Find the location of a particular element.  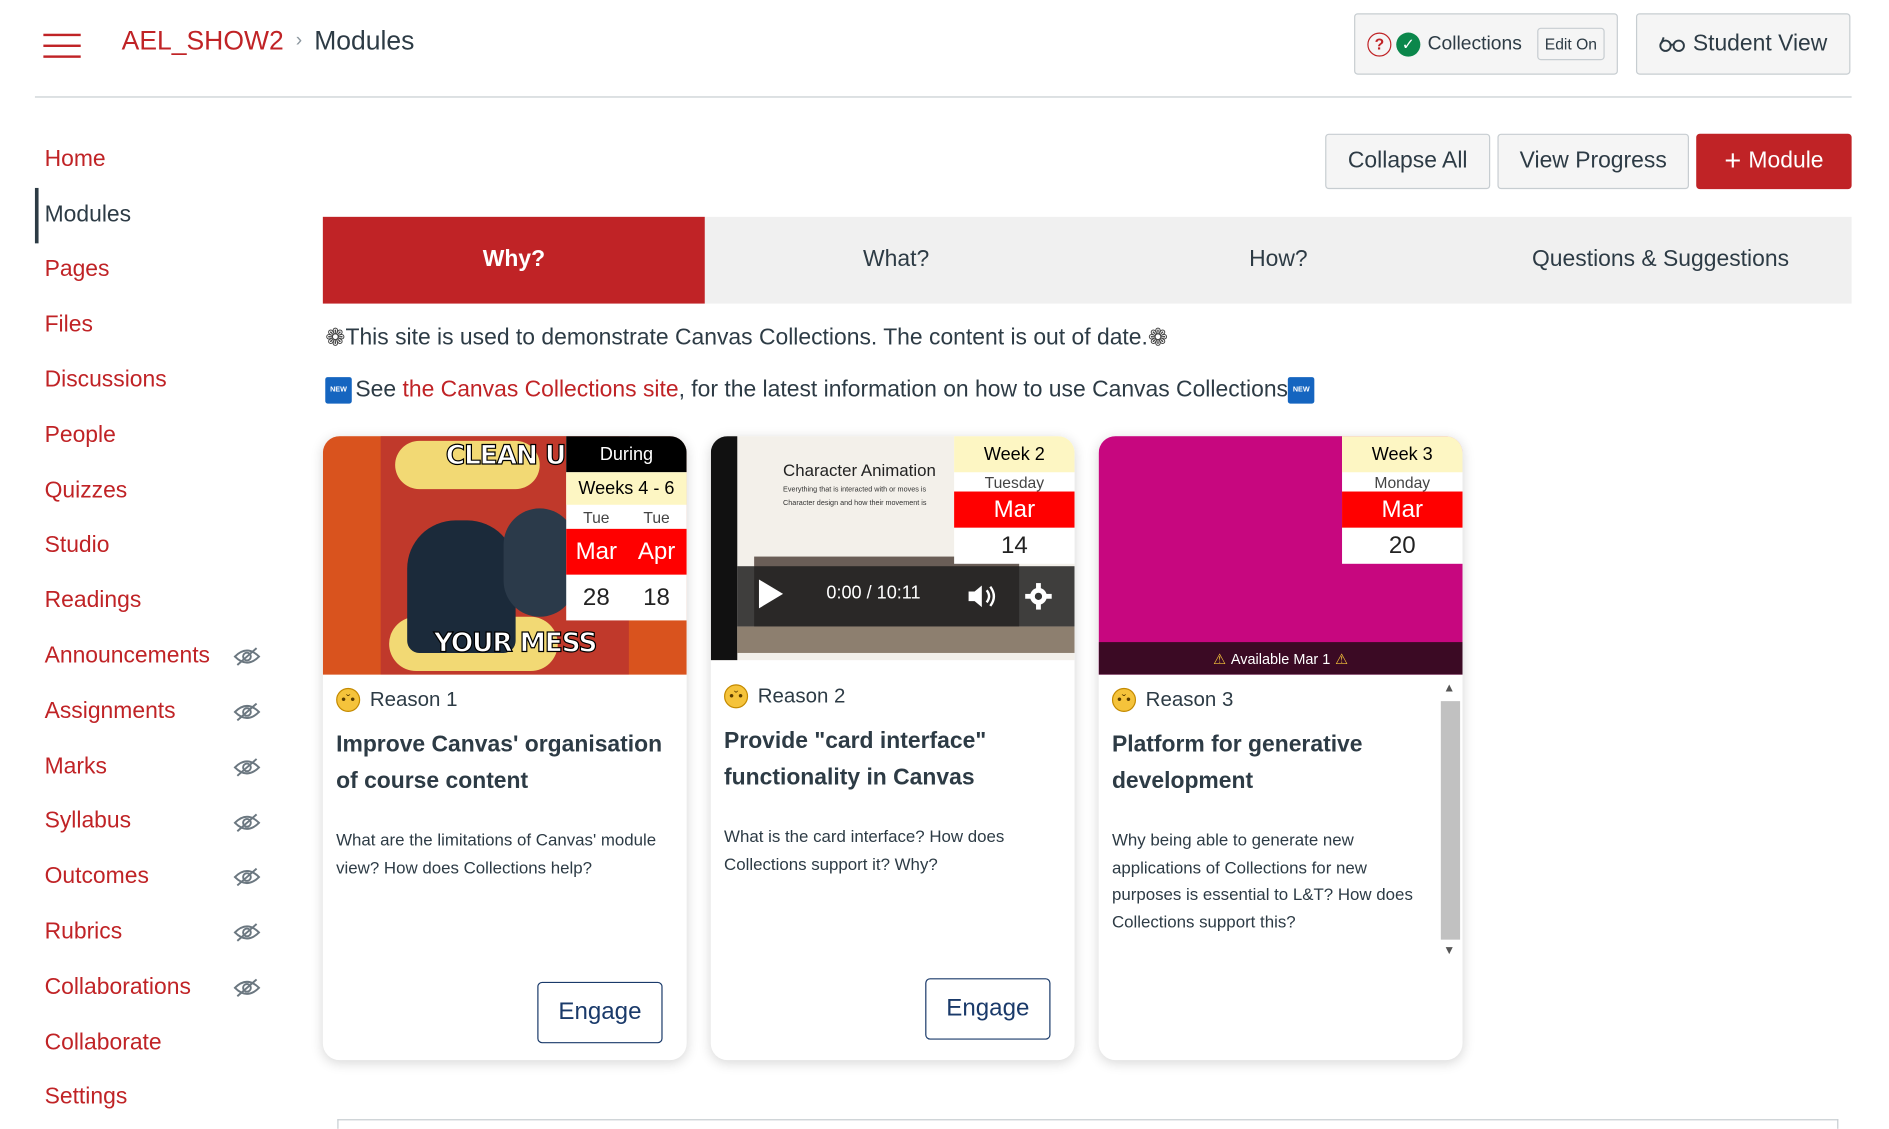

video-controls: 0:00 / 10:11 is located at coordinates (906, 596).